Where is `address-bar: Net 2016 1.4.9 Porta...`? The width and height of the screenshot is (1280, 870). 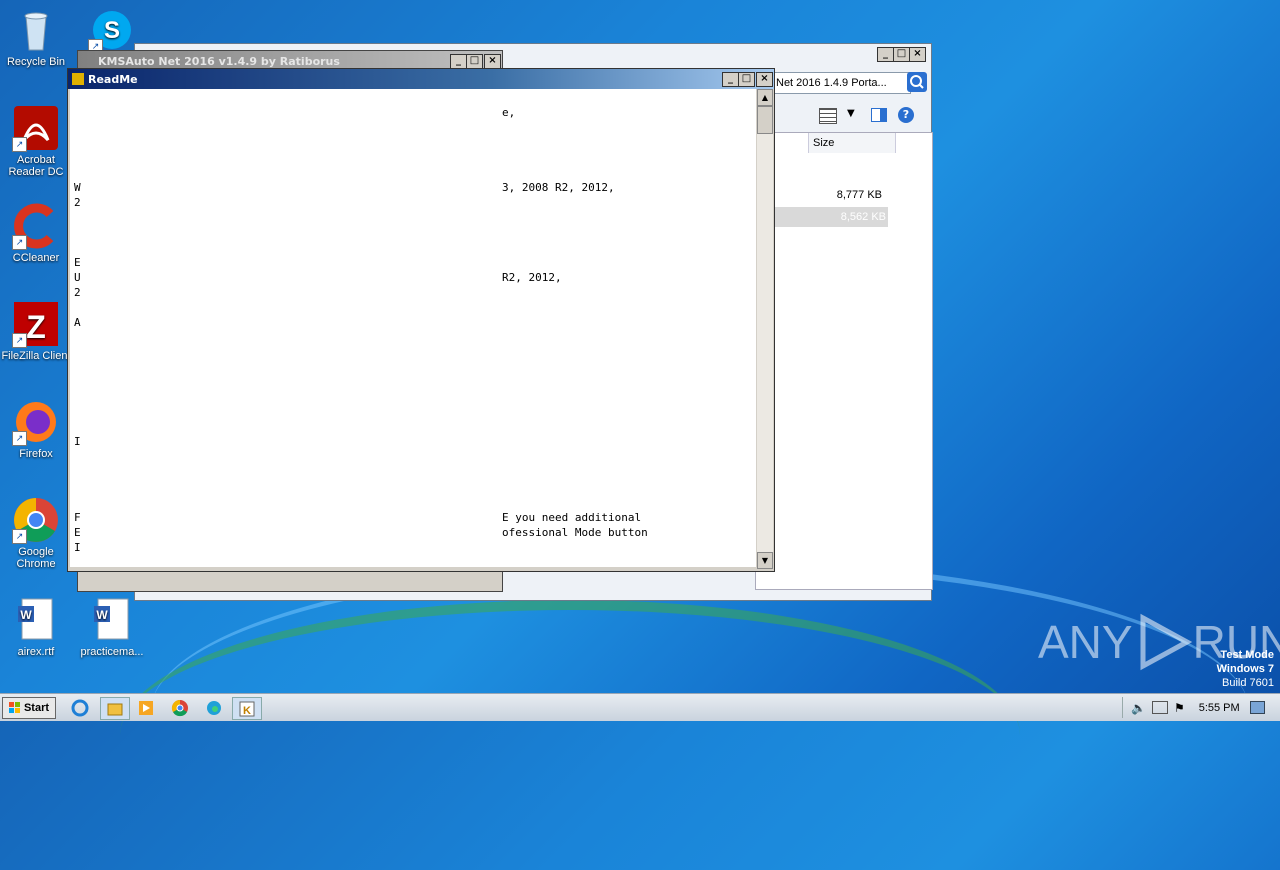
address-bar: Net 2016 1.4.9 Porta... is located at coordinates (841, 83).